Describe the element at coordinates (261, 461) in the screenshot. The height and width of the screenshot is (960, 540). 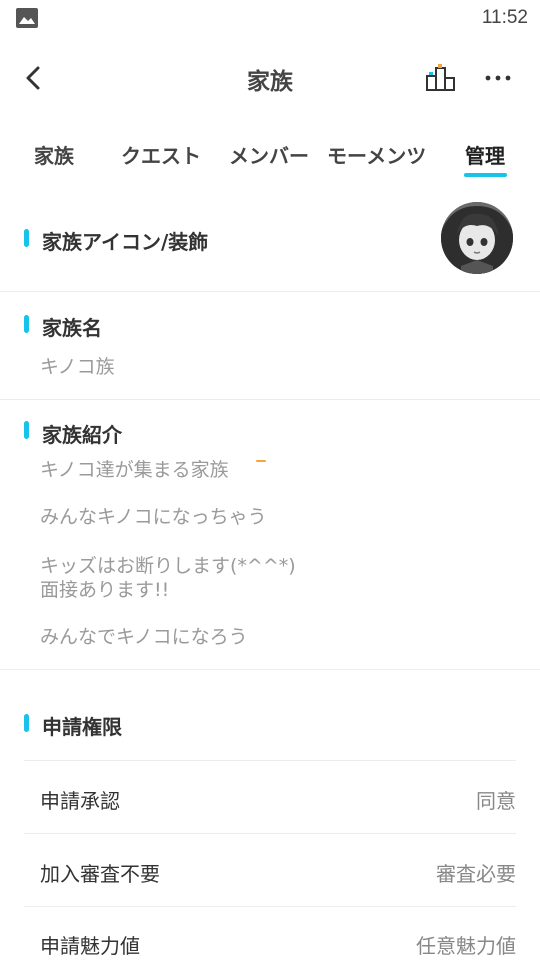
I see `text-cursor` at that location.